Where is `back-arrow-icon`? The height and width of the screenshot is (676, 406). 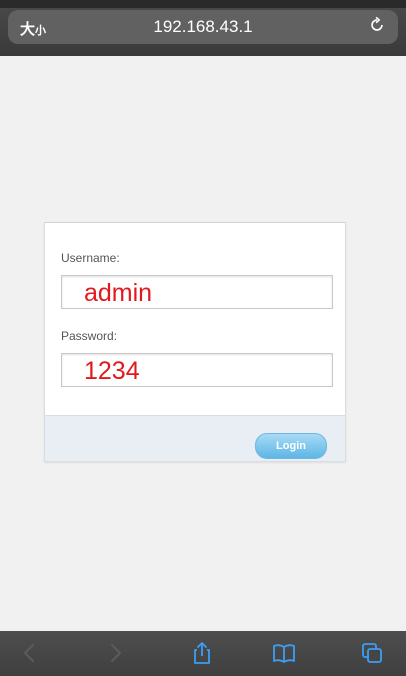
back-arrow-icon is located at coordinates (30, 653).